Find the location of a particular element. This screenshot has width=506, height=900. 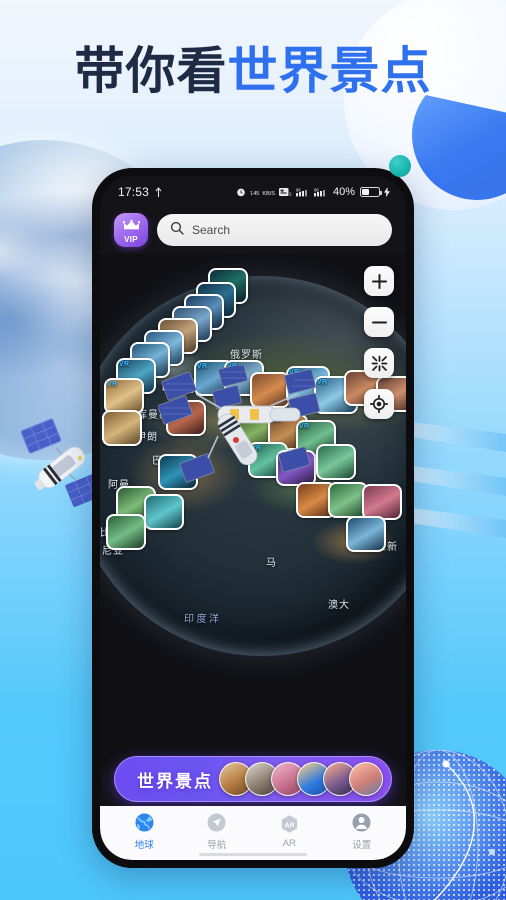

map-label: 马 is located at coordinates (271, 563).